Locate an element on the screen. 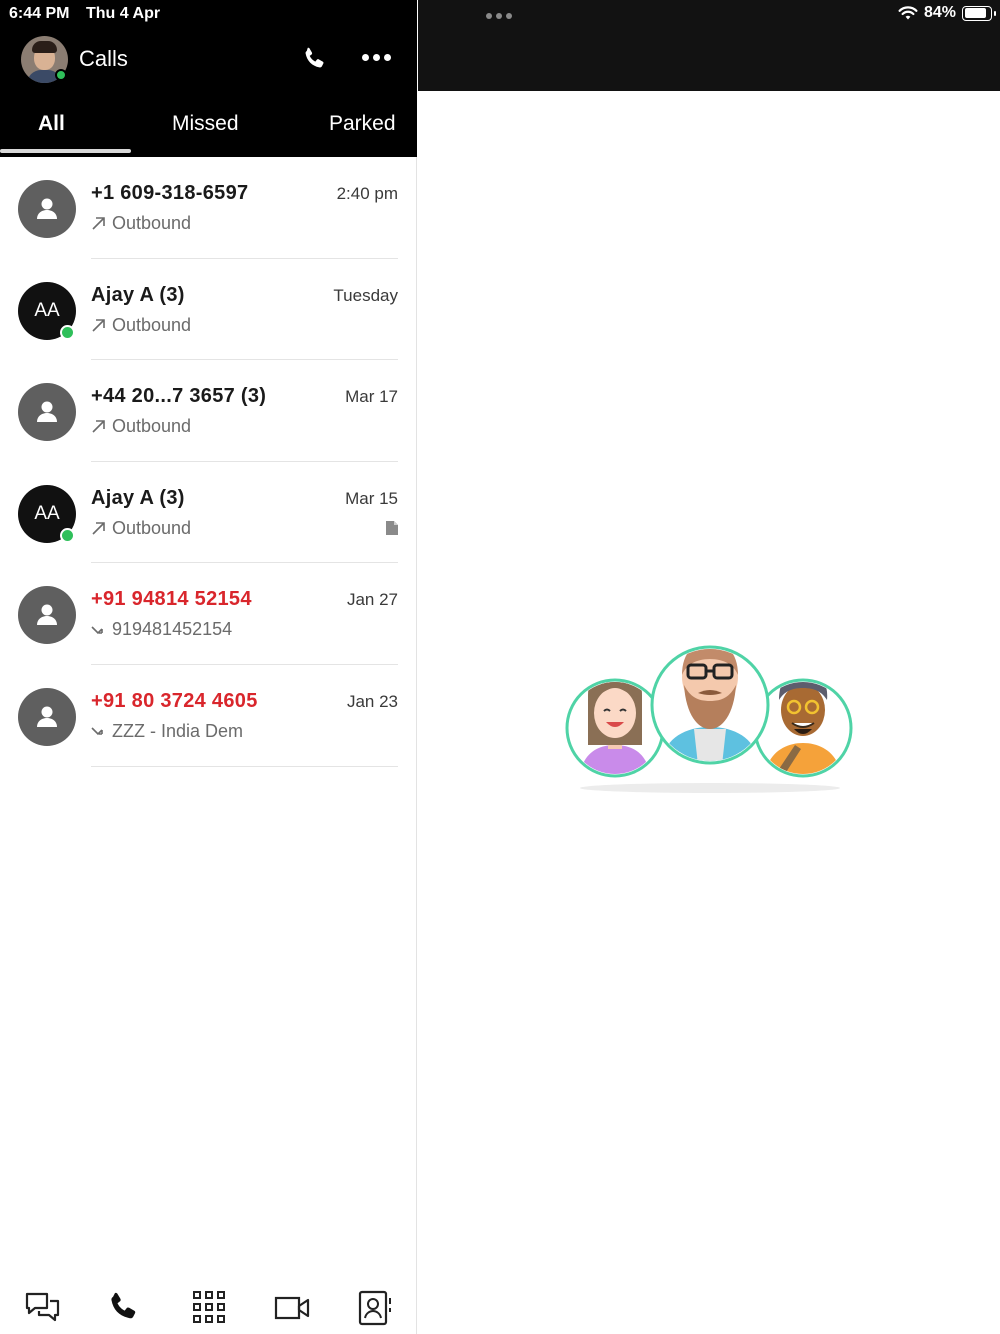  tab-all: All is located at coordinates (51, 124).